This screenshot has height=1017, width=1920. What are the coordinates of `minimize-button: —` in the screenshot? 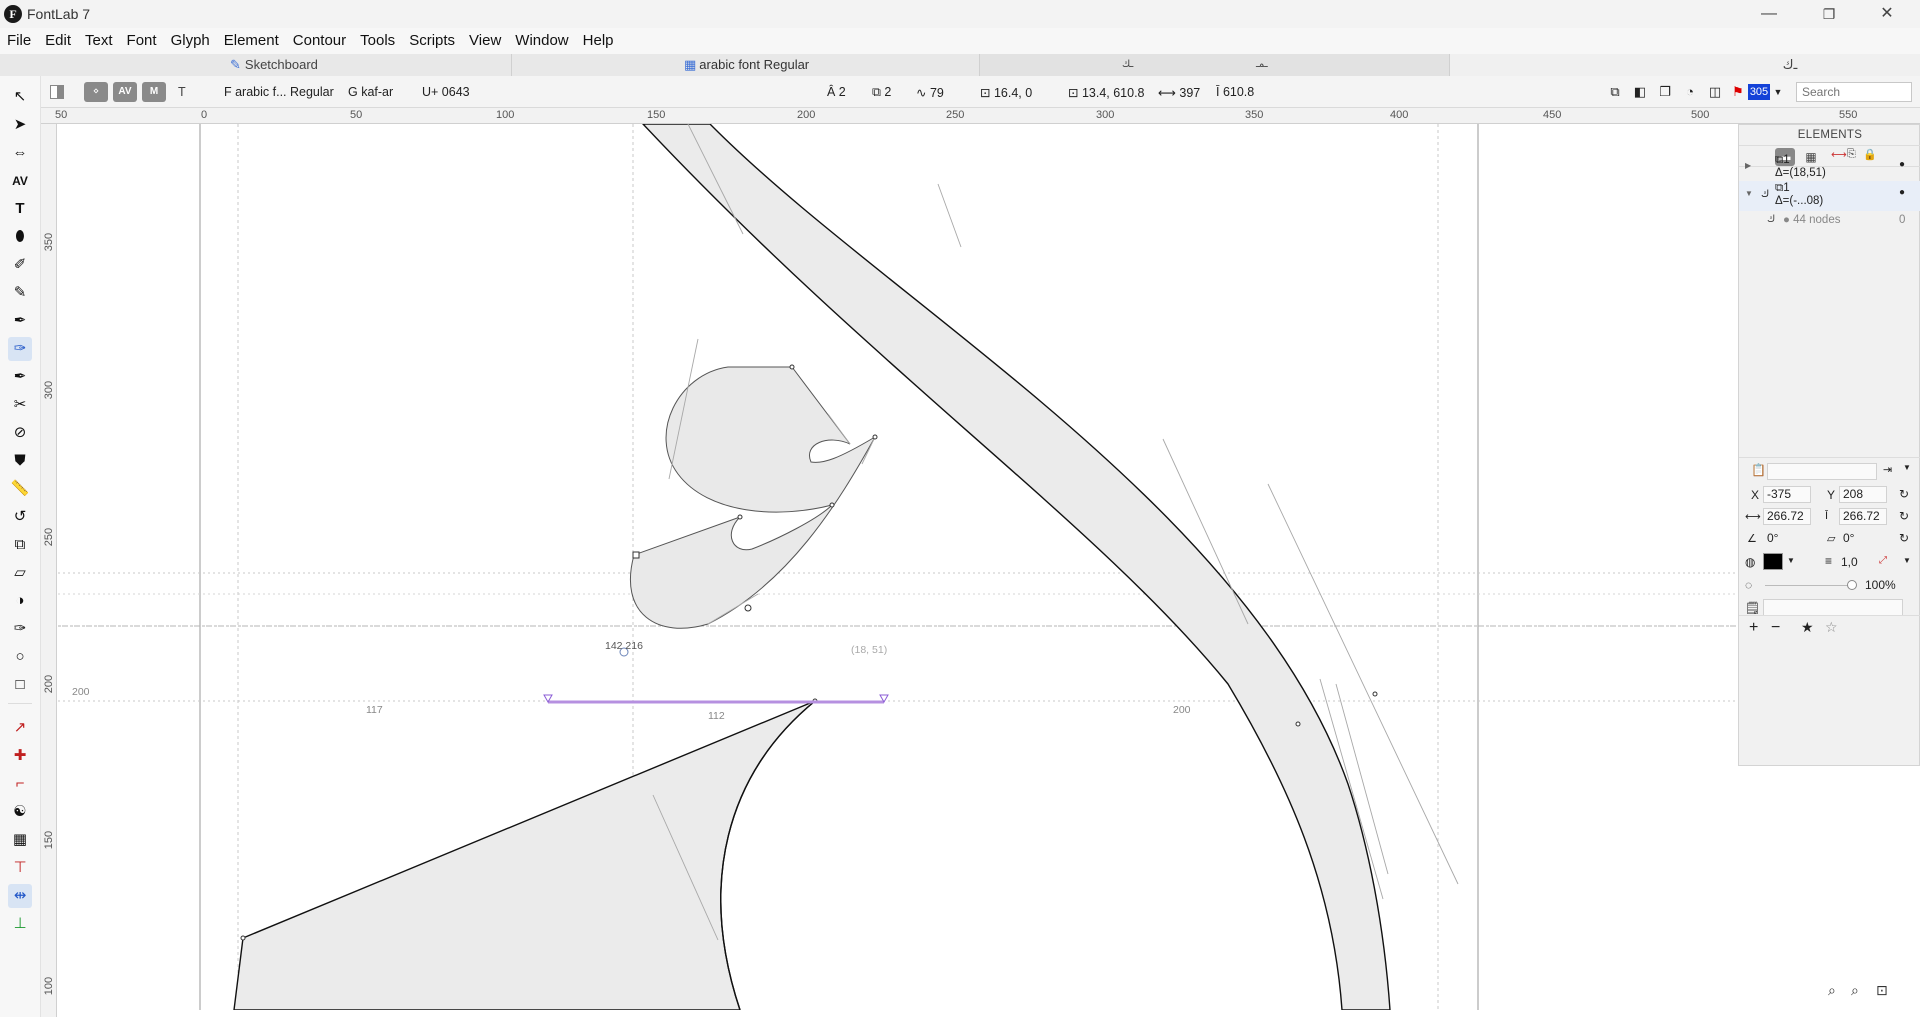 It's located at (1769, 14).